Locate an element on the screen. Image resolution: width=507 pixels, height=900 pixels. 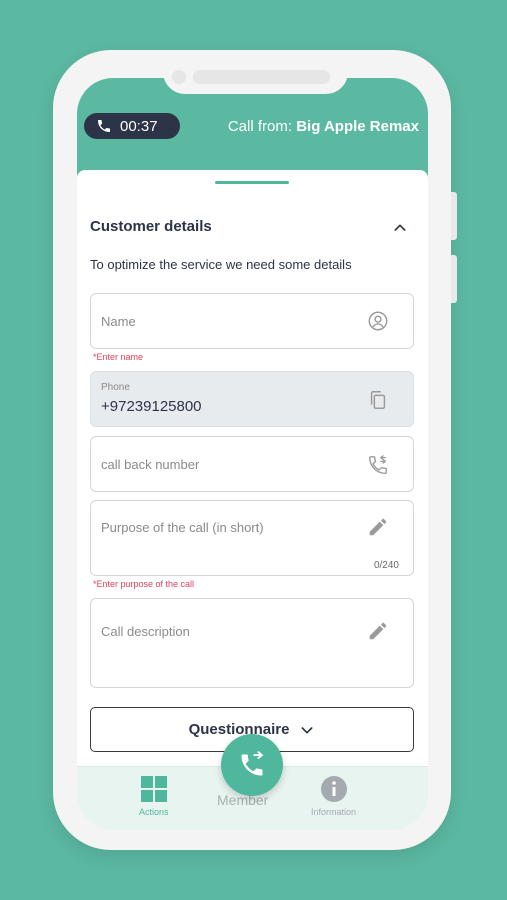
description-placeholder: Call description is located at coordinates (145, 631).